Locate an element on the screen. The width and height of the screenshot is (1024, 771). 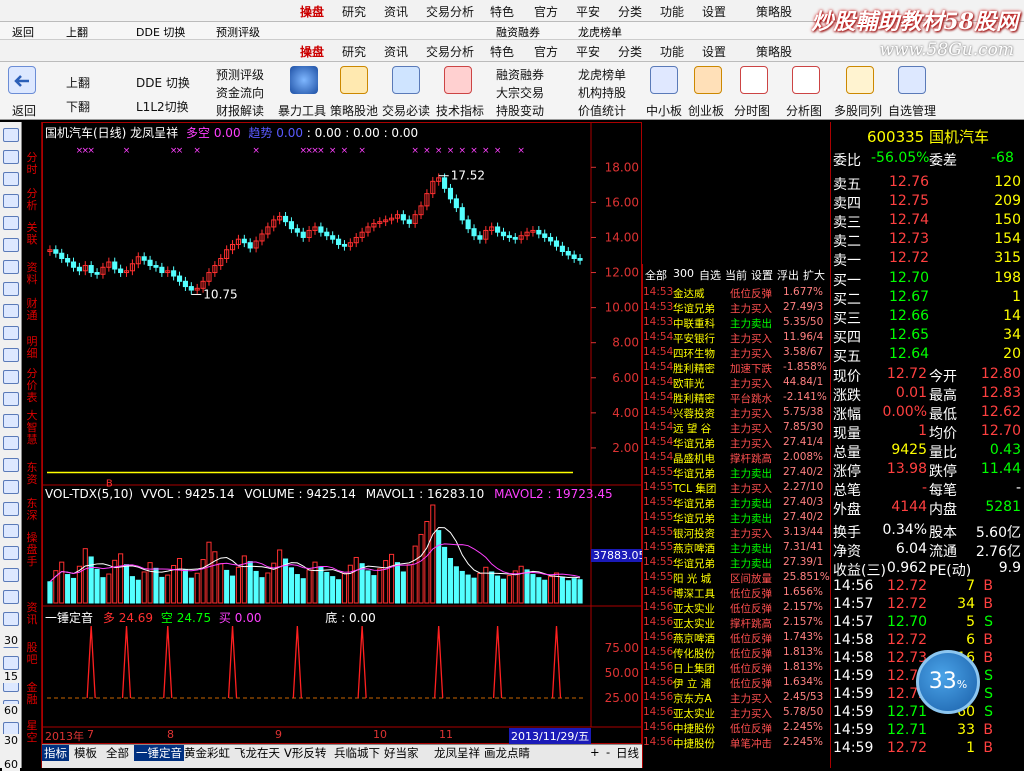
gem-board-button: 创业板 is located at coordinates (706, 110).